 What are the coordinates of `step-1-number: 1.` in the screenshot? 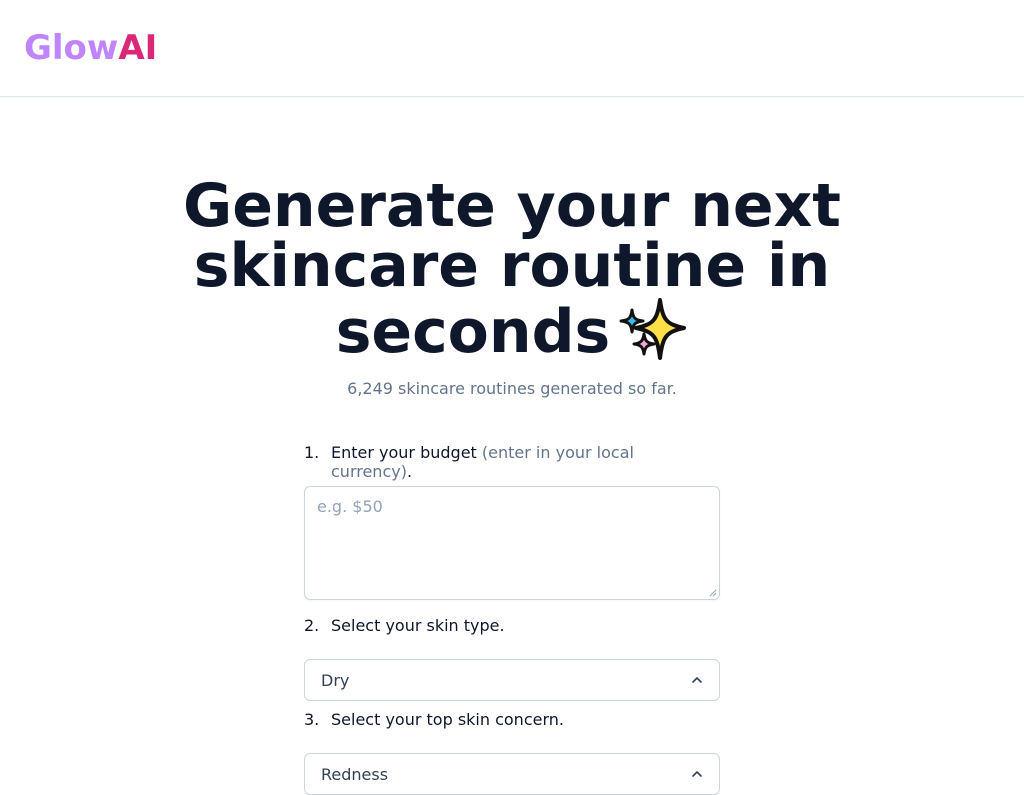 It's located at (312, 452).